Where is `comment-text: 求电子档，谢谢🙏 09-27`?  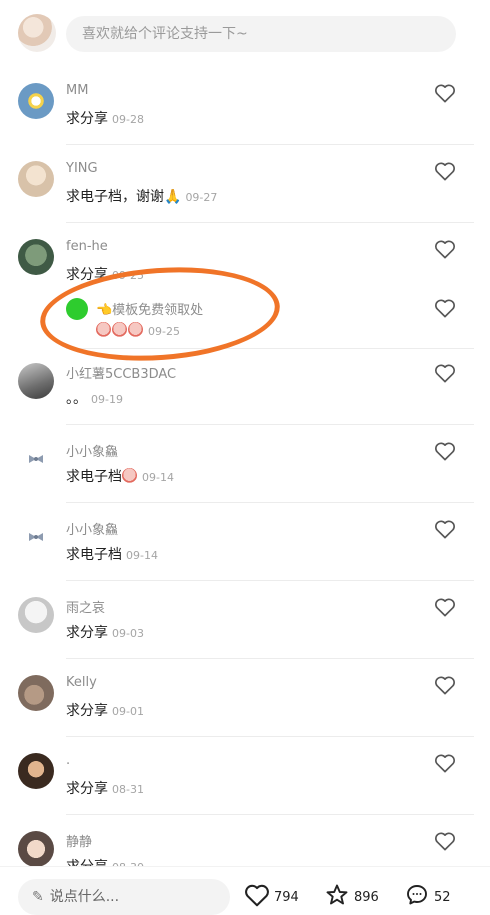
comment-text: 求电子档，谢谢🙏 09-27 is located at coordinates (141, 196).